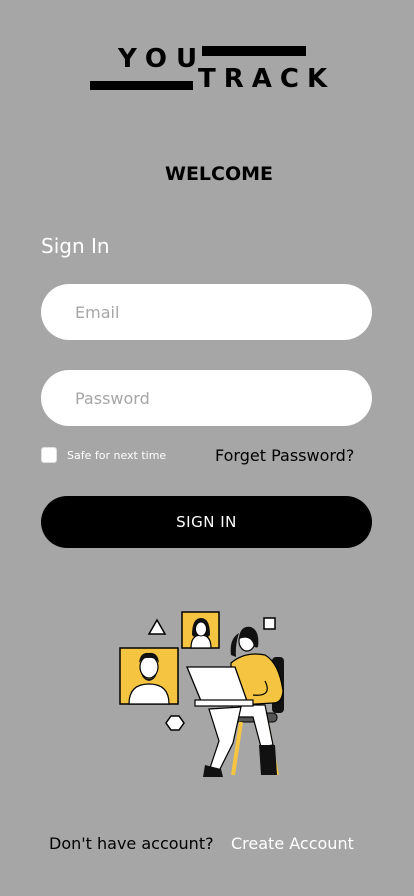 This screenshot has width=414, height=896. I want to click on square-shape, so click(269, 623).